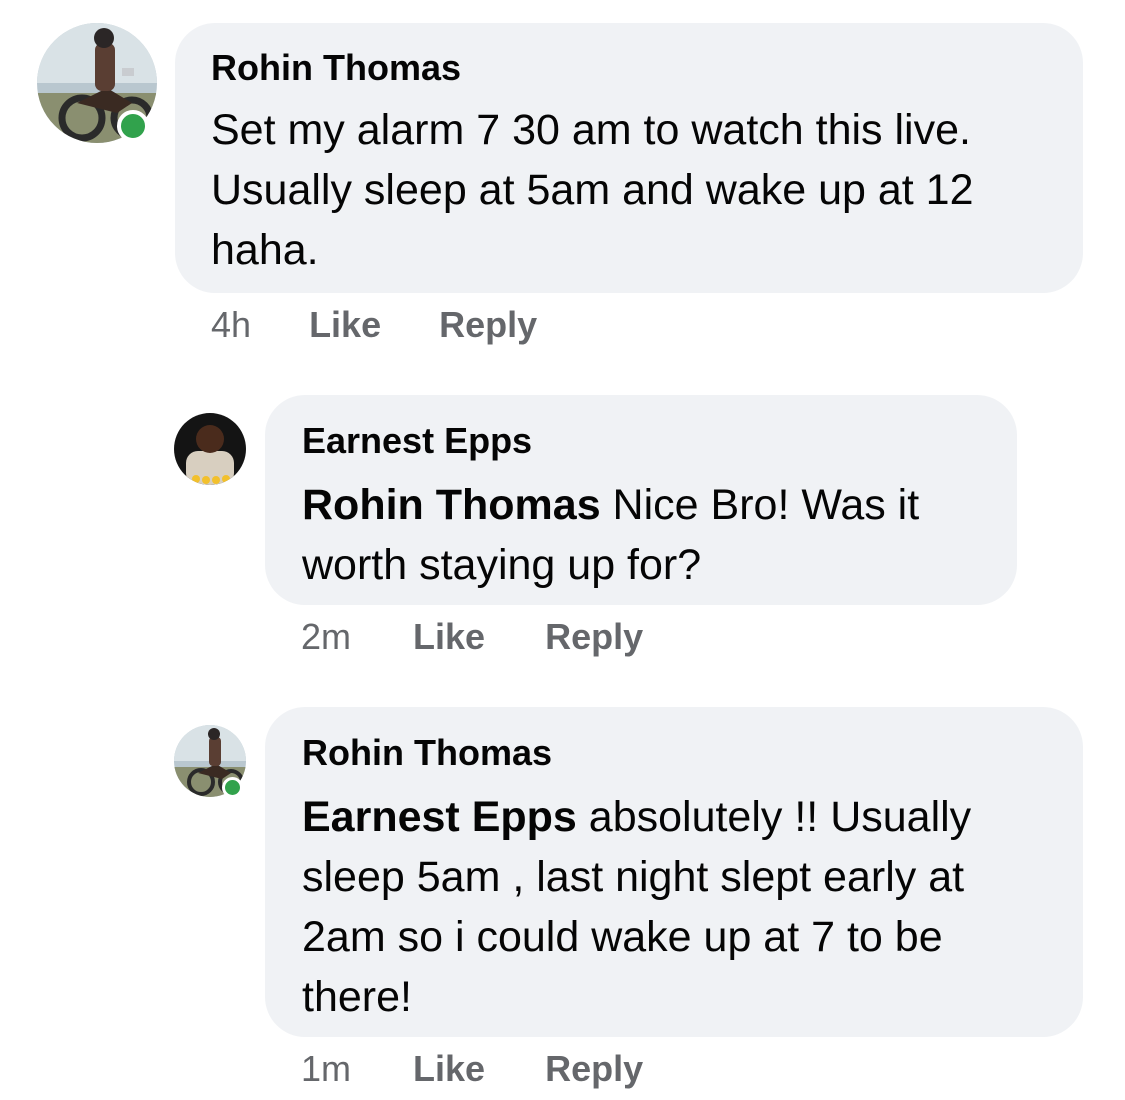  I want to click on mention-link: Earnest Epps, so click(439, 817).